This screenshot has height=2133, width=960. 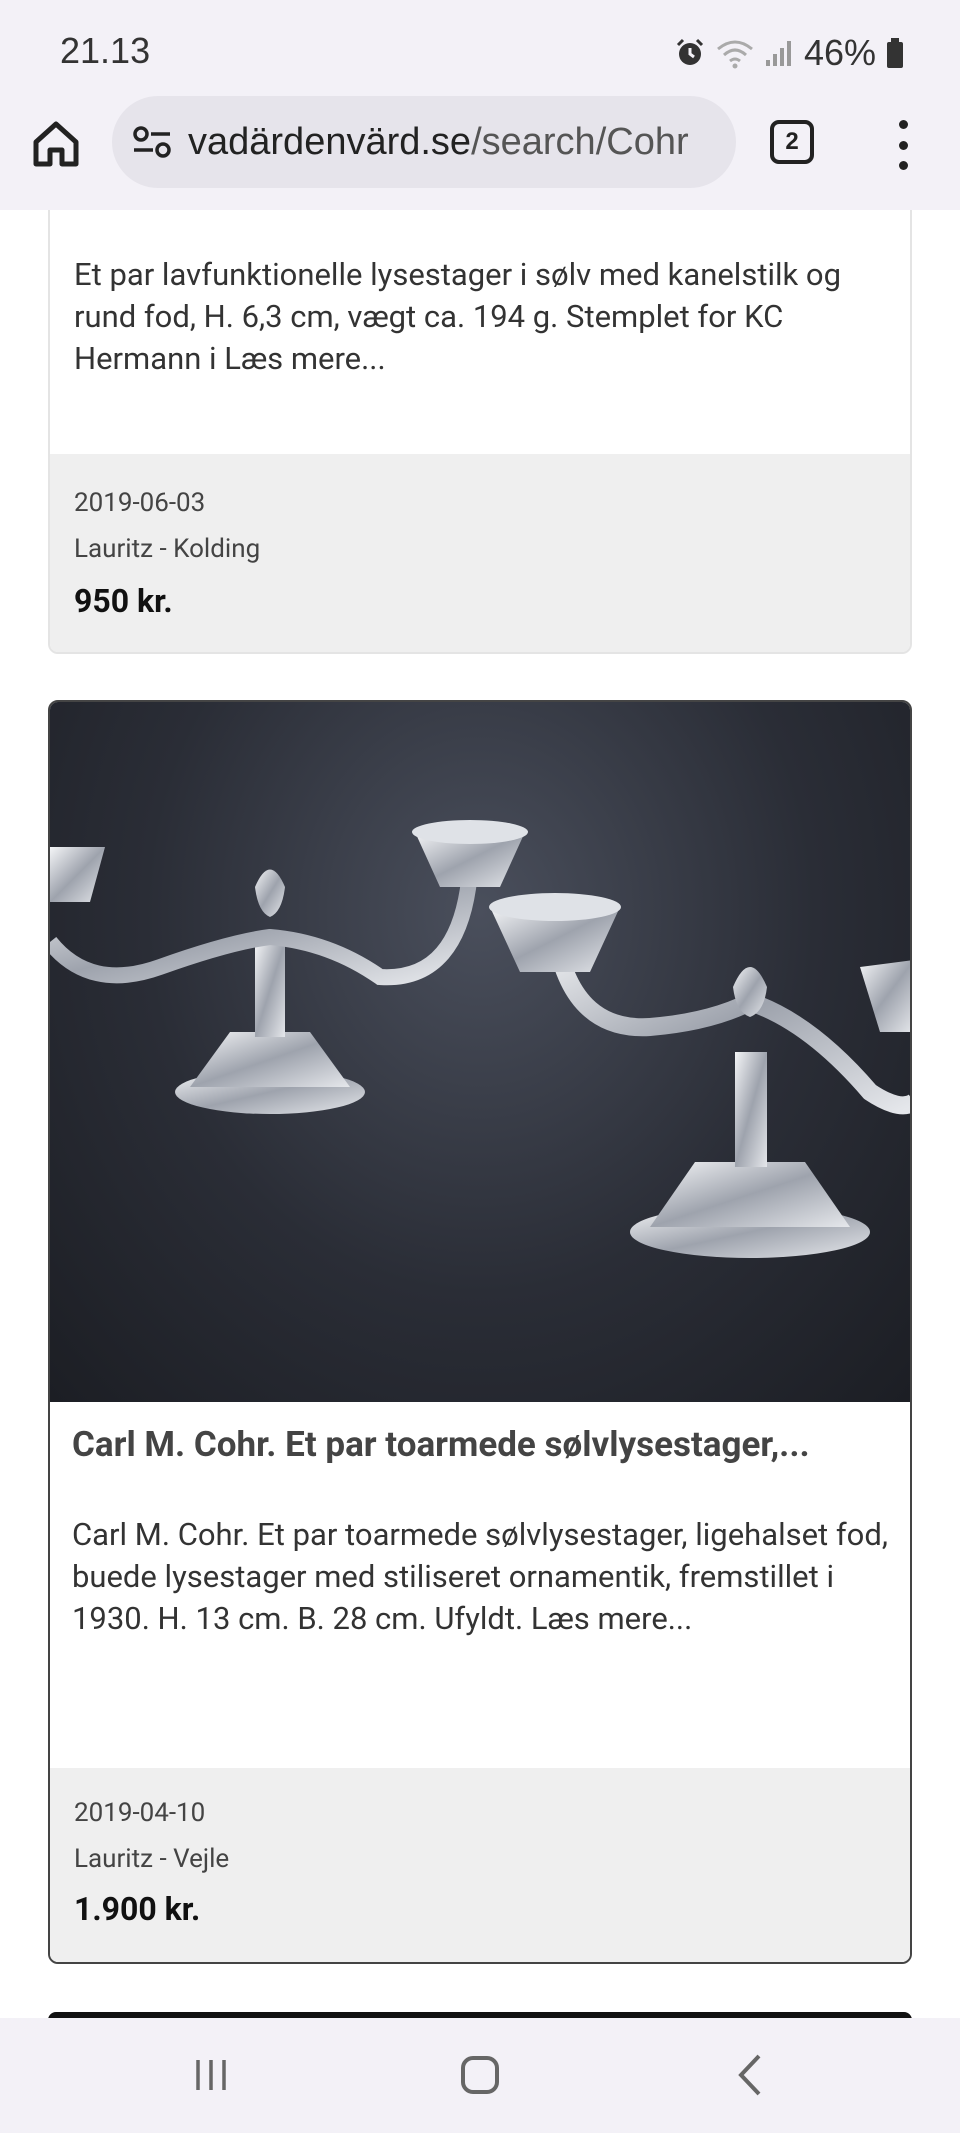 I want to click on url-path: /search/Cohr, so click(x=580, y=142).